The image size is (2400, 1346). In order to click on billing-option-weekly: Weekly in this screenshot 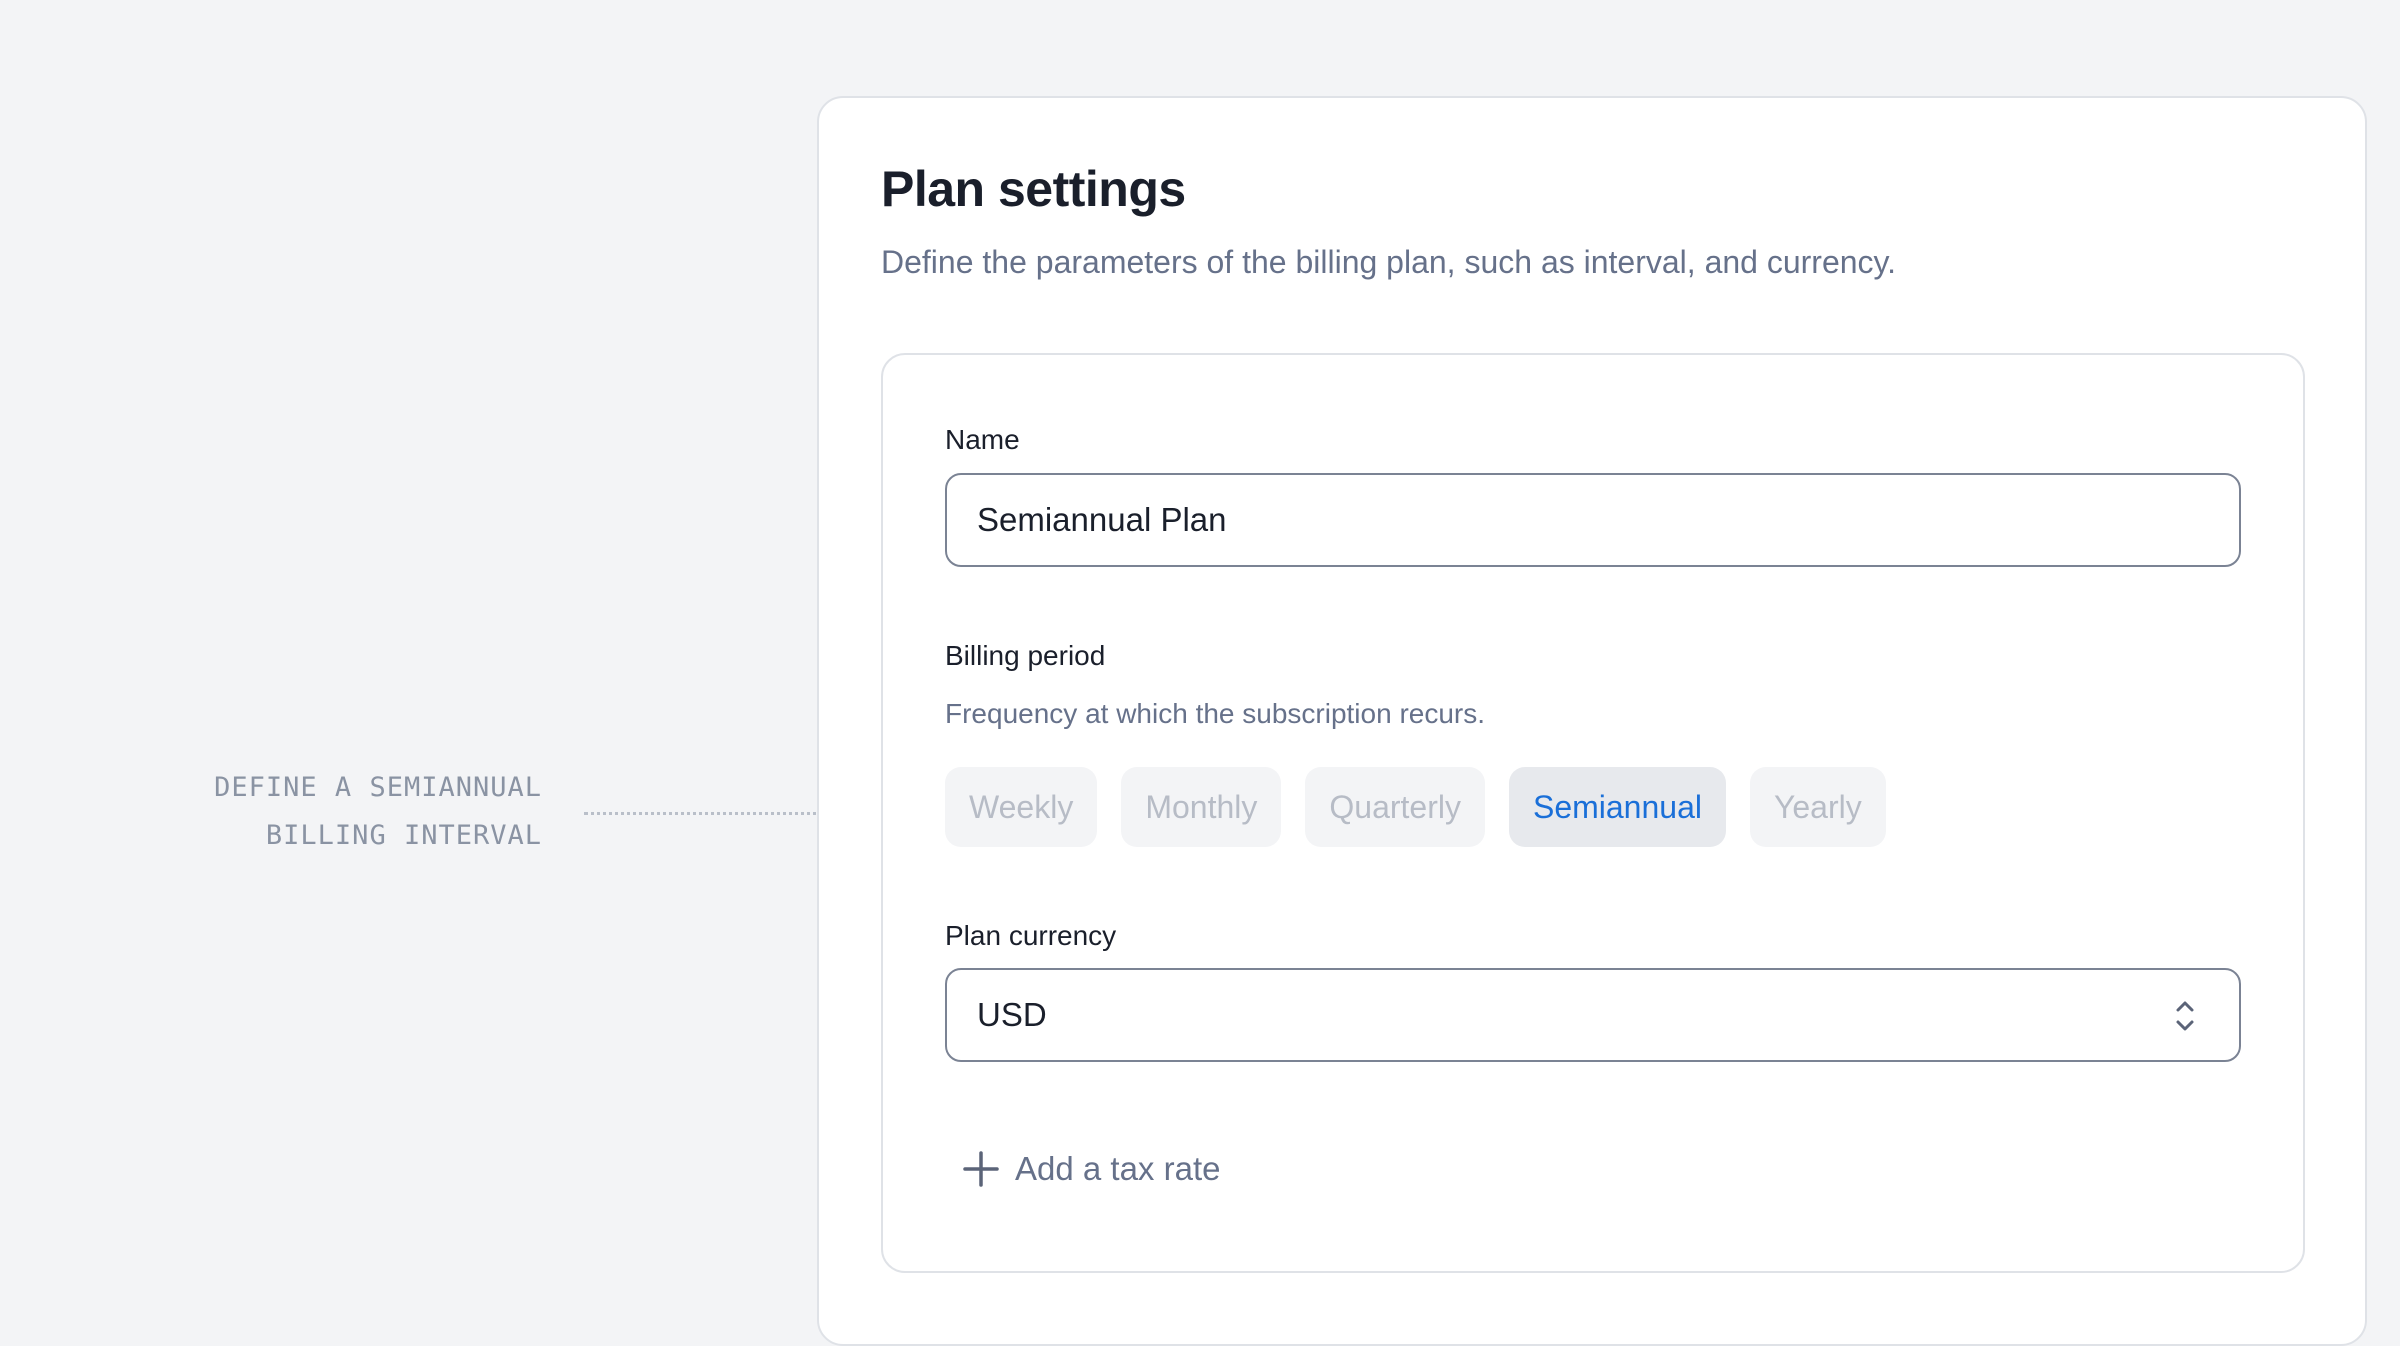, I will do `click(1021, 807)`.